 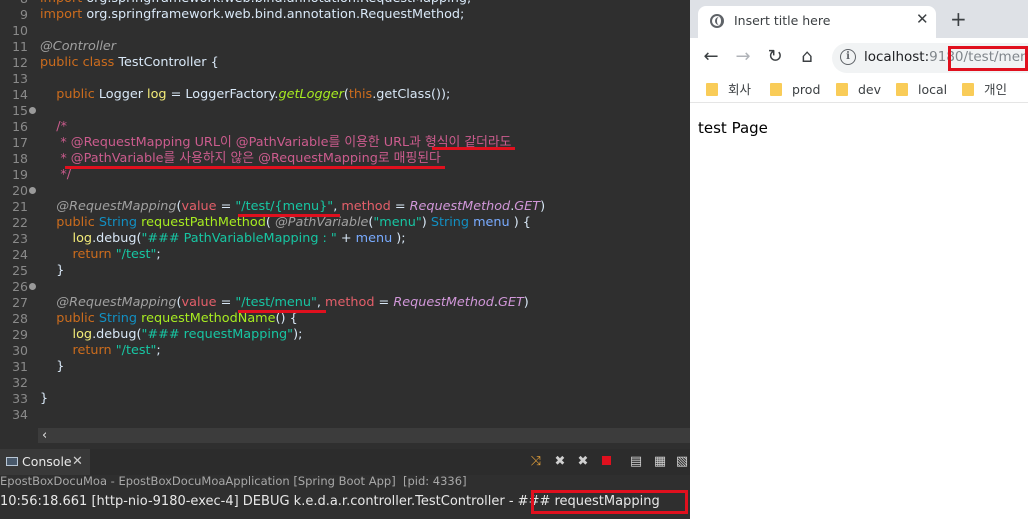 I want to click on line-number: 25, so click(x=20, y=270).